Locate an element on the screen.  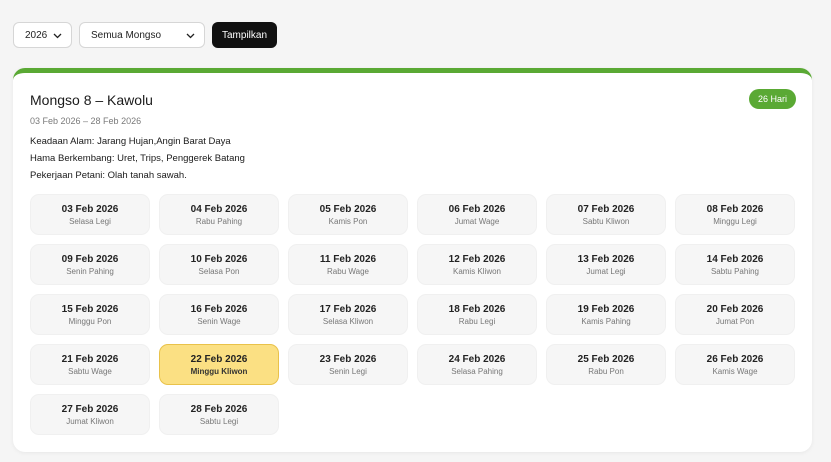
day-cell: 09 Feb 2026 Senin Pahing is located at coordinates (90, 264).